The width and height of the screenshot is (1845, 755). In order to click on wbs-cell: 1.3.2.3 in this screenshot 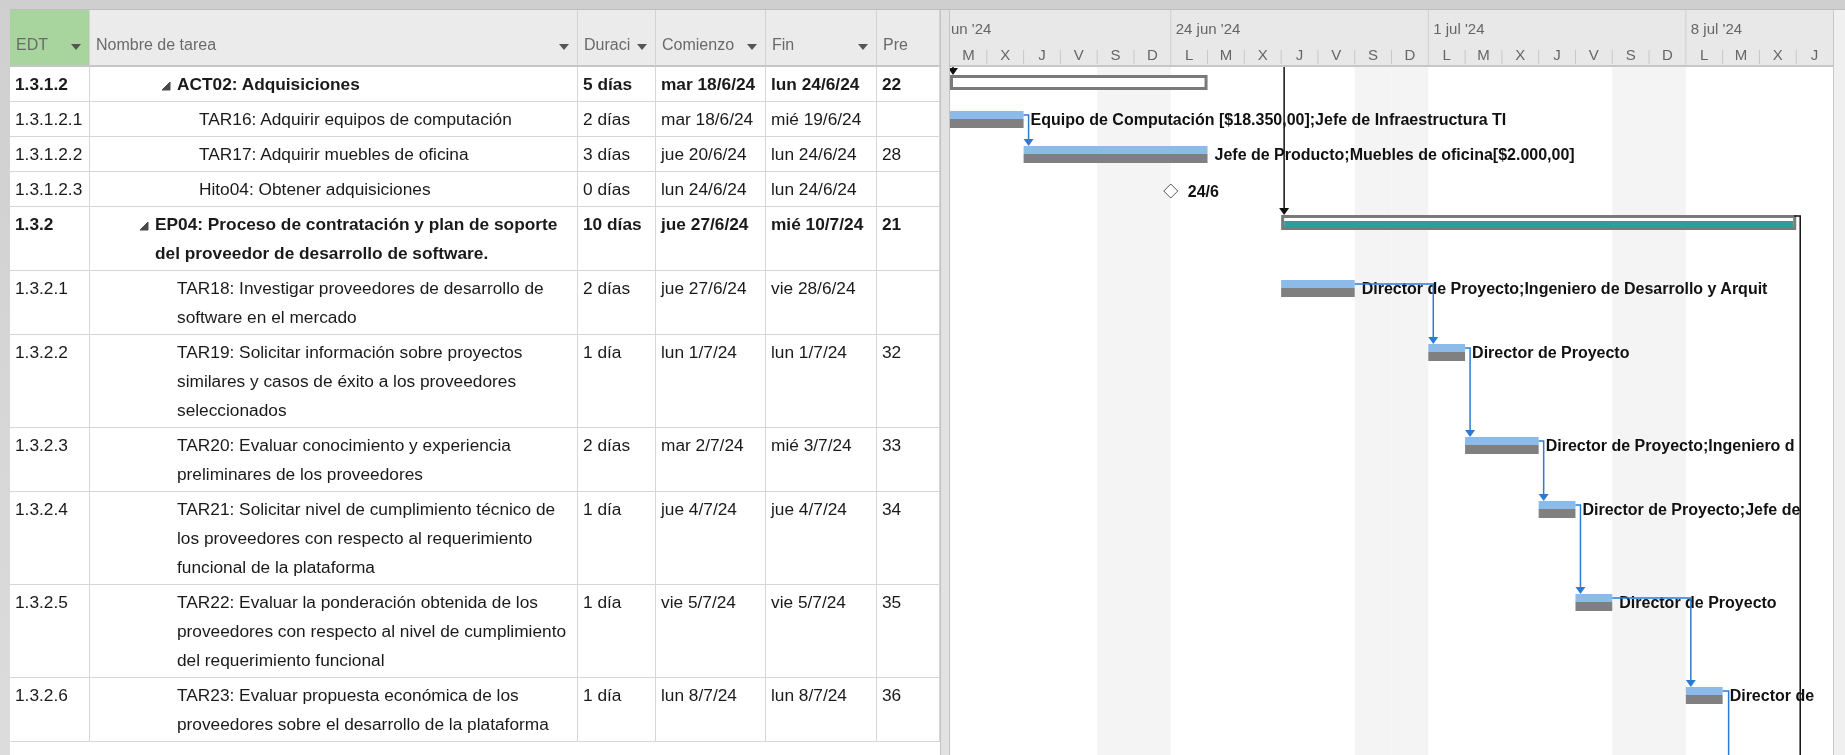, I will do `click(50, 460)`.